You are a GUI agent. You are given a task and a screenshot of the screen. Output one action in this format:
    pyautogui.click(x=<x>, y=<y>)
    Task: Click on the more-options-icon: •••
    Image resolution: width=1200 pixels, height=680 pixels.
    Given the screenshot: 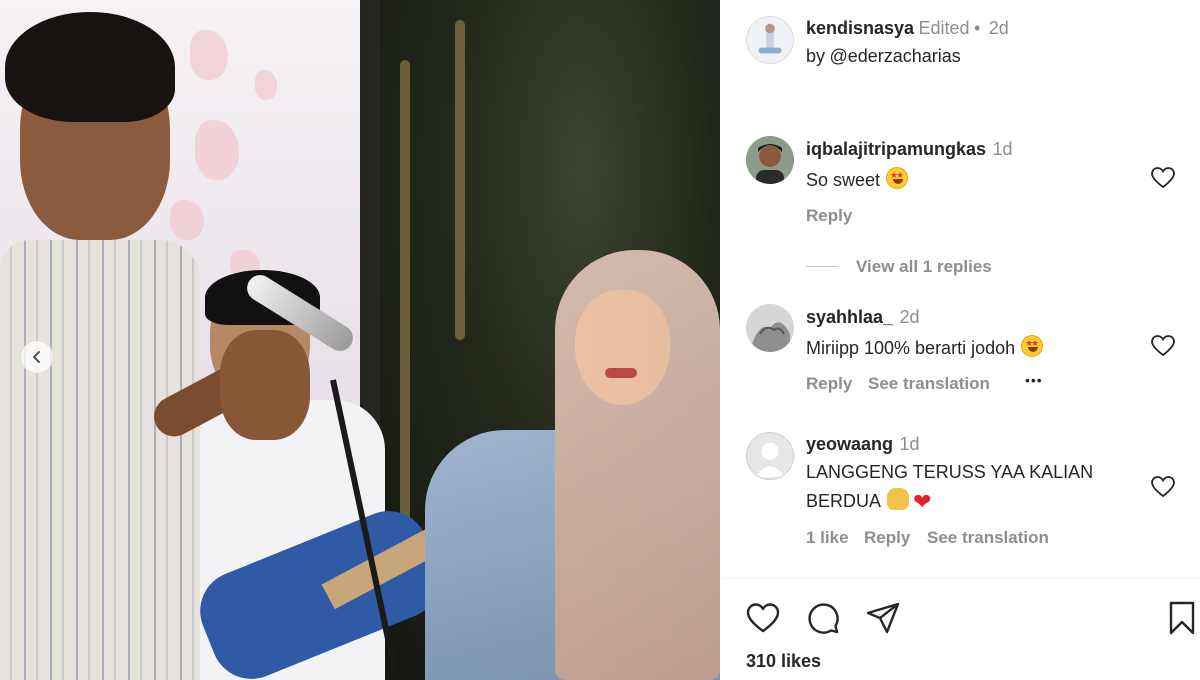 What is the action you would take?
    pyautogui.click(x=1034, y=380)
    